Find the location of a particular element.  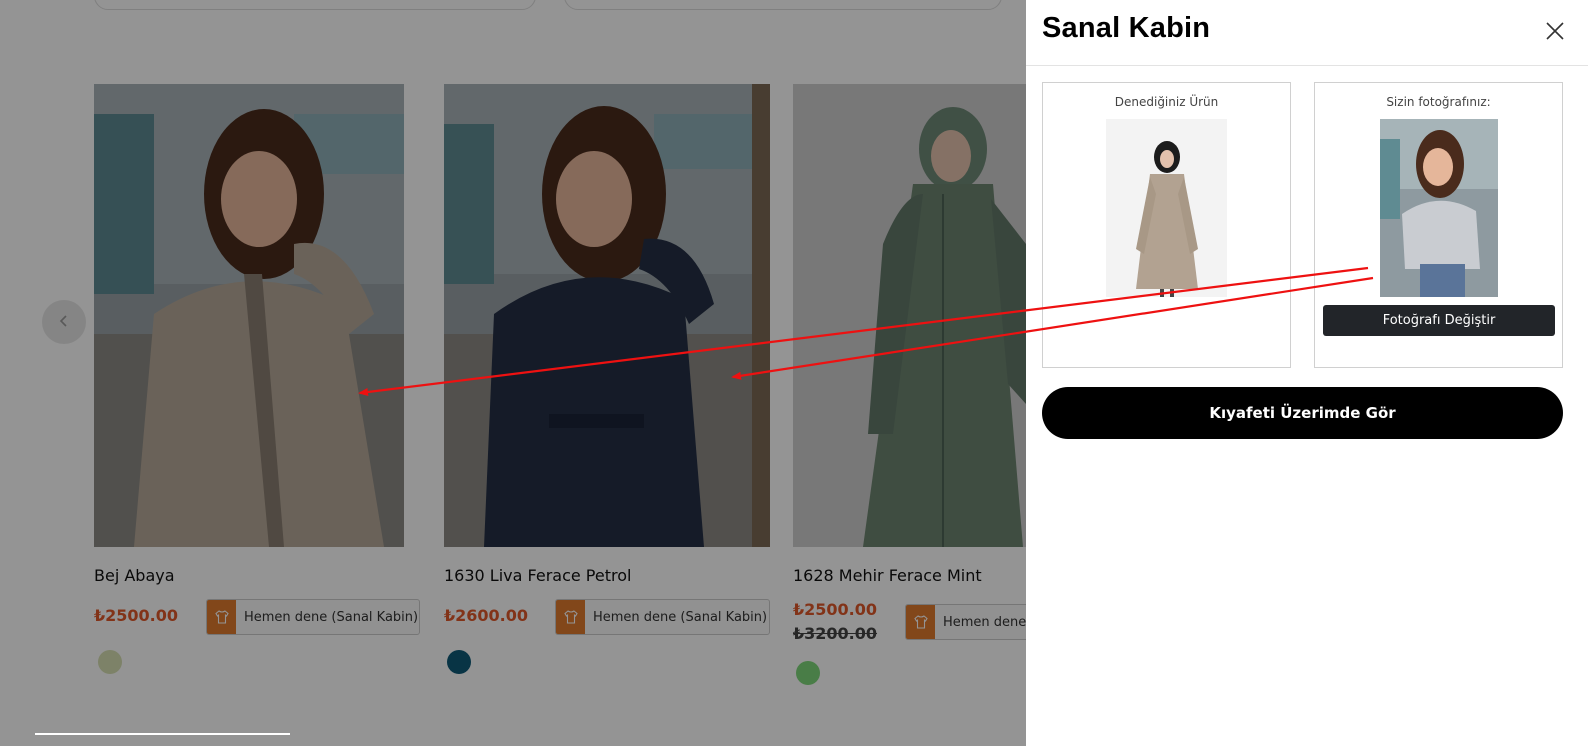

tried-product-title: Denediğiniz Ürün is located at coordinates (1166, 102).